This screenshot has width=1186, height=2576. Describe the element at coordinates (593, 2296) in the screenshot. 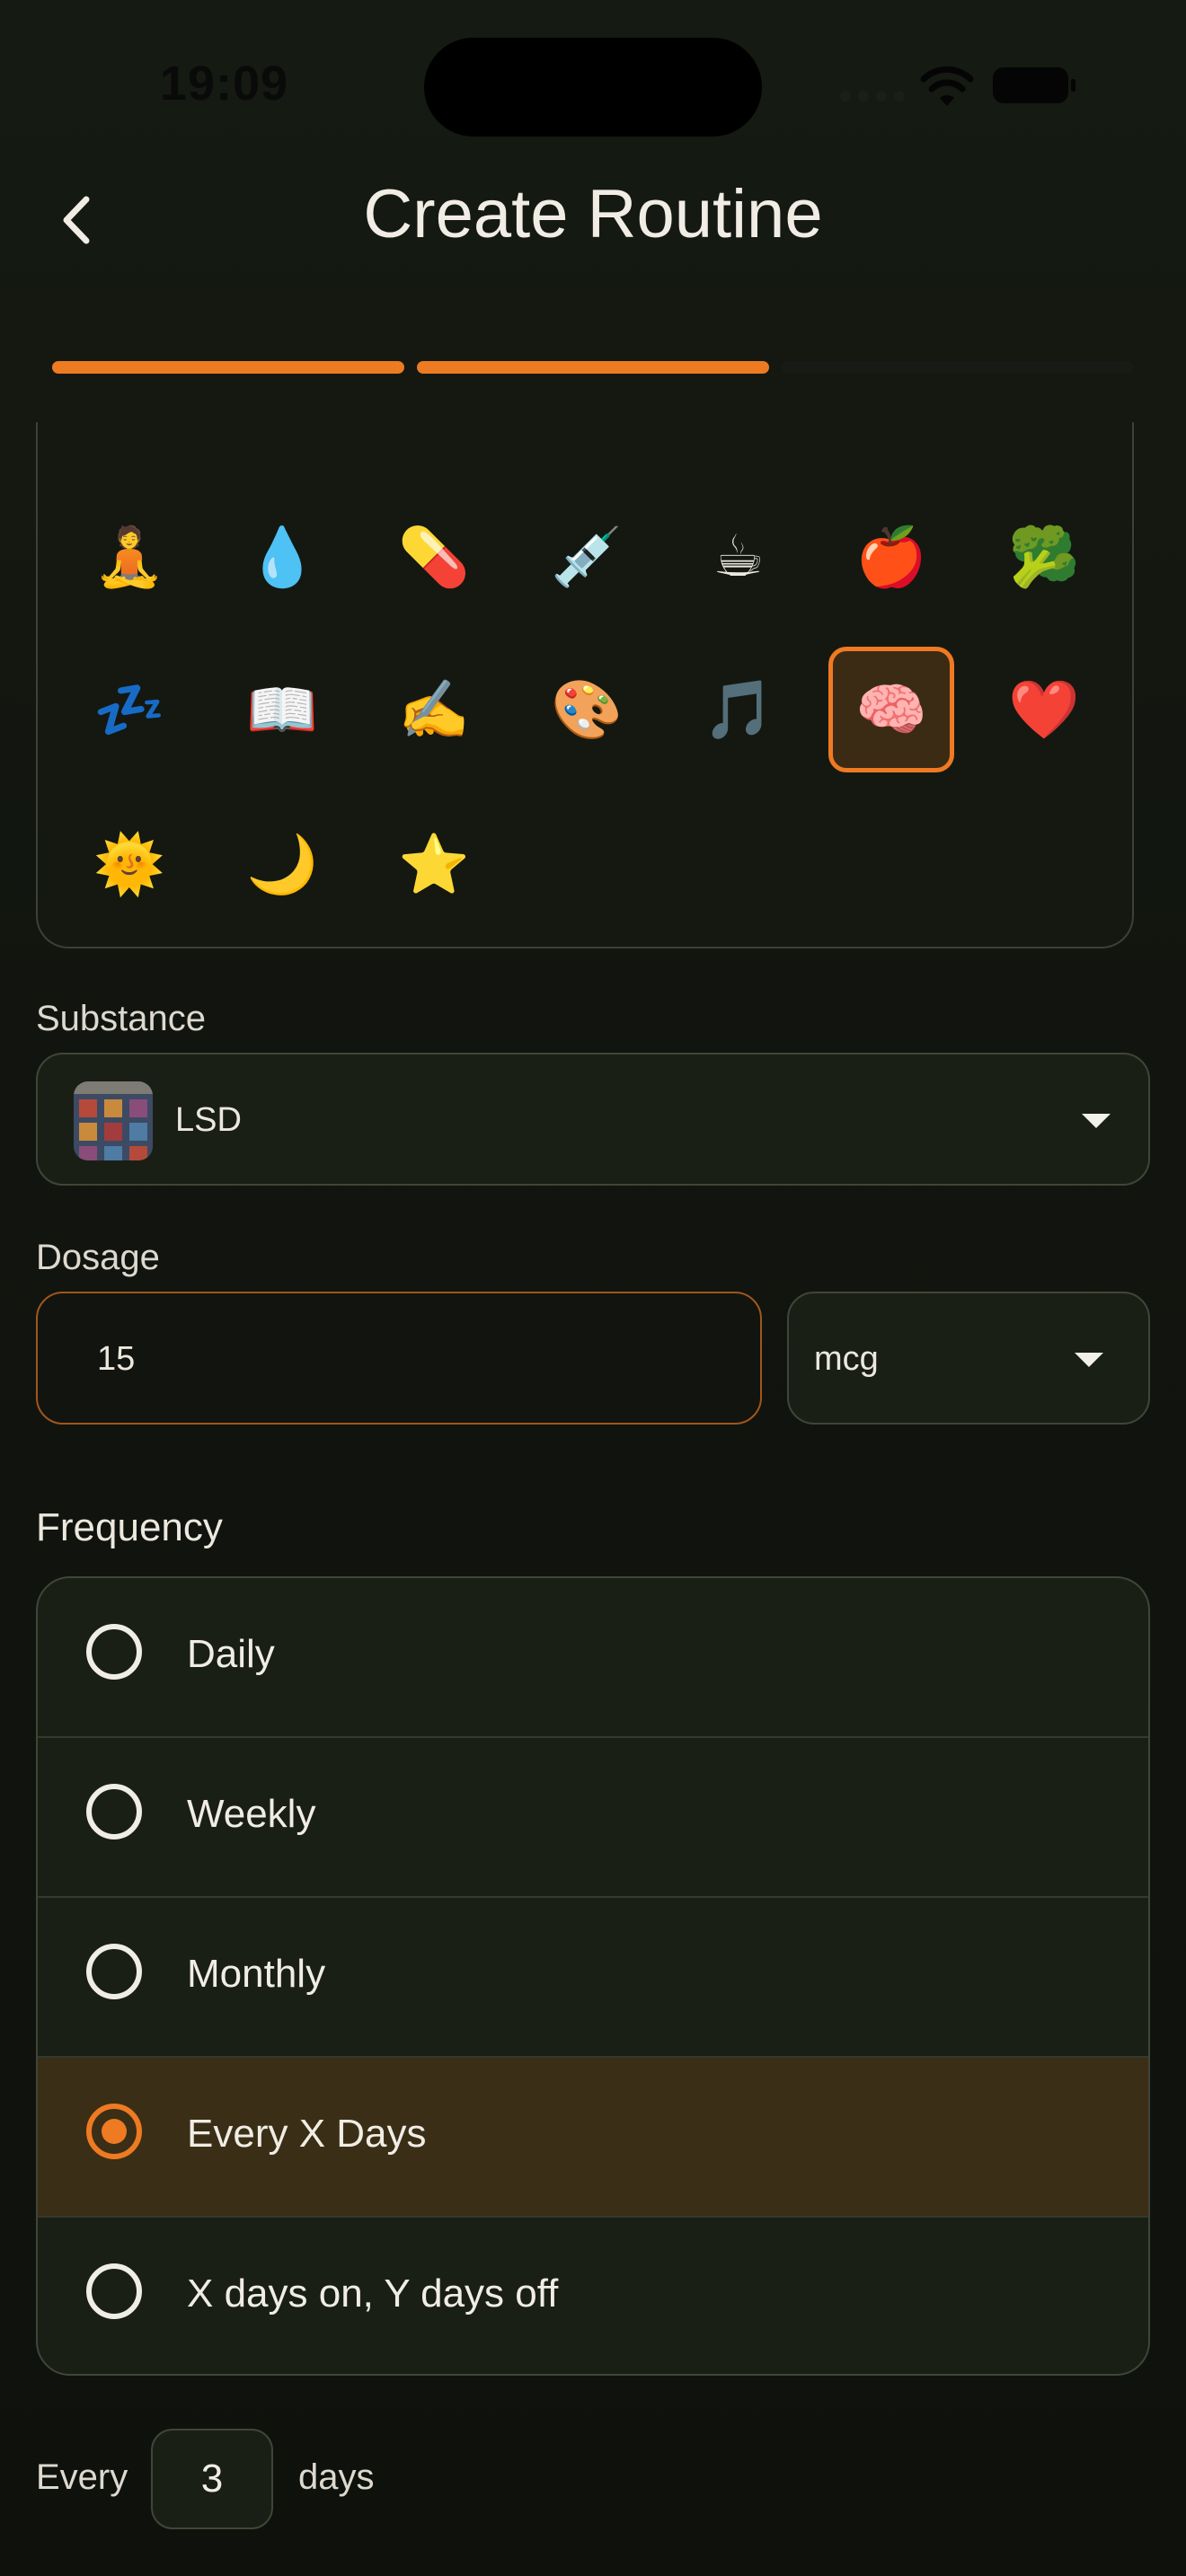

I see `frequency-option: X days on, Y days off` at that location.